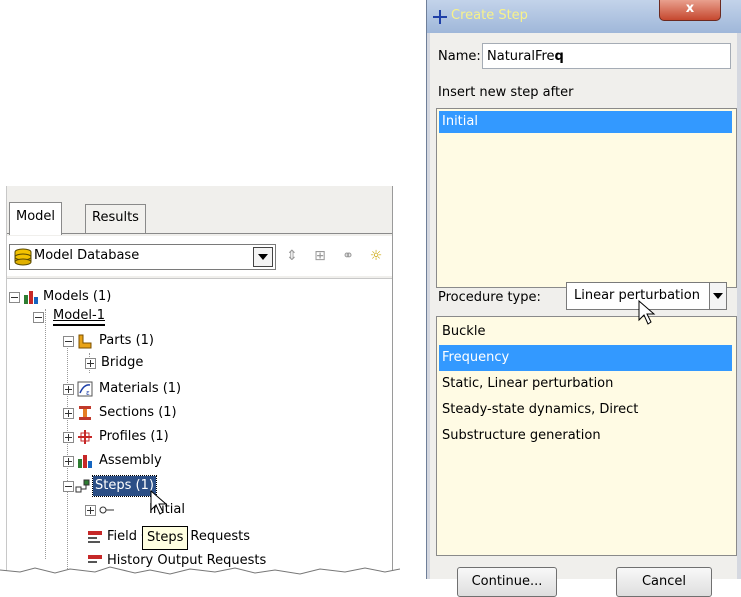 This screenshot has width=741, height=597. What do you see at coordinates (292, 256) in the screenshot?
I see `sort-updown-icon: ⇕` at bounding box center [292, 256].